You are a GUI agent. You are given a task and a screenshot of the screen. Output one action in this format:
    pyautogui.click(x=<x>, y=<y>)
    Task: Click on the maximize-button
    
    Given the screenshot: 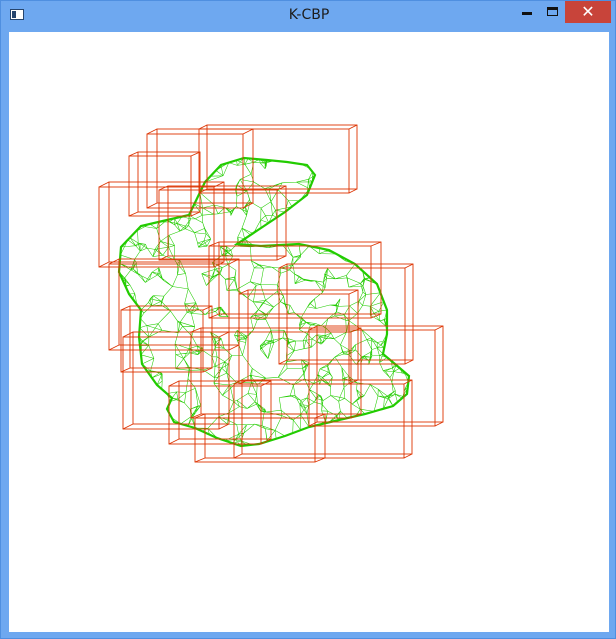 What is the action you would take?
    pyautogui.click(x=553, y=12)
    